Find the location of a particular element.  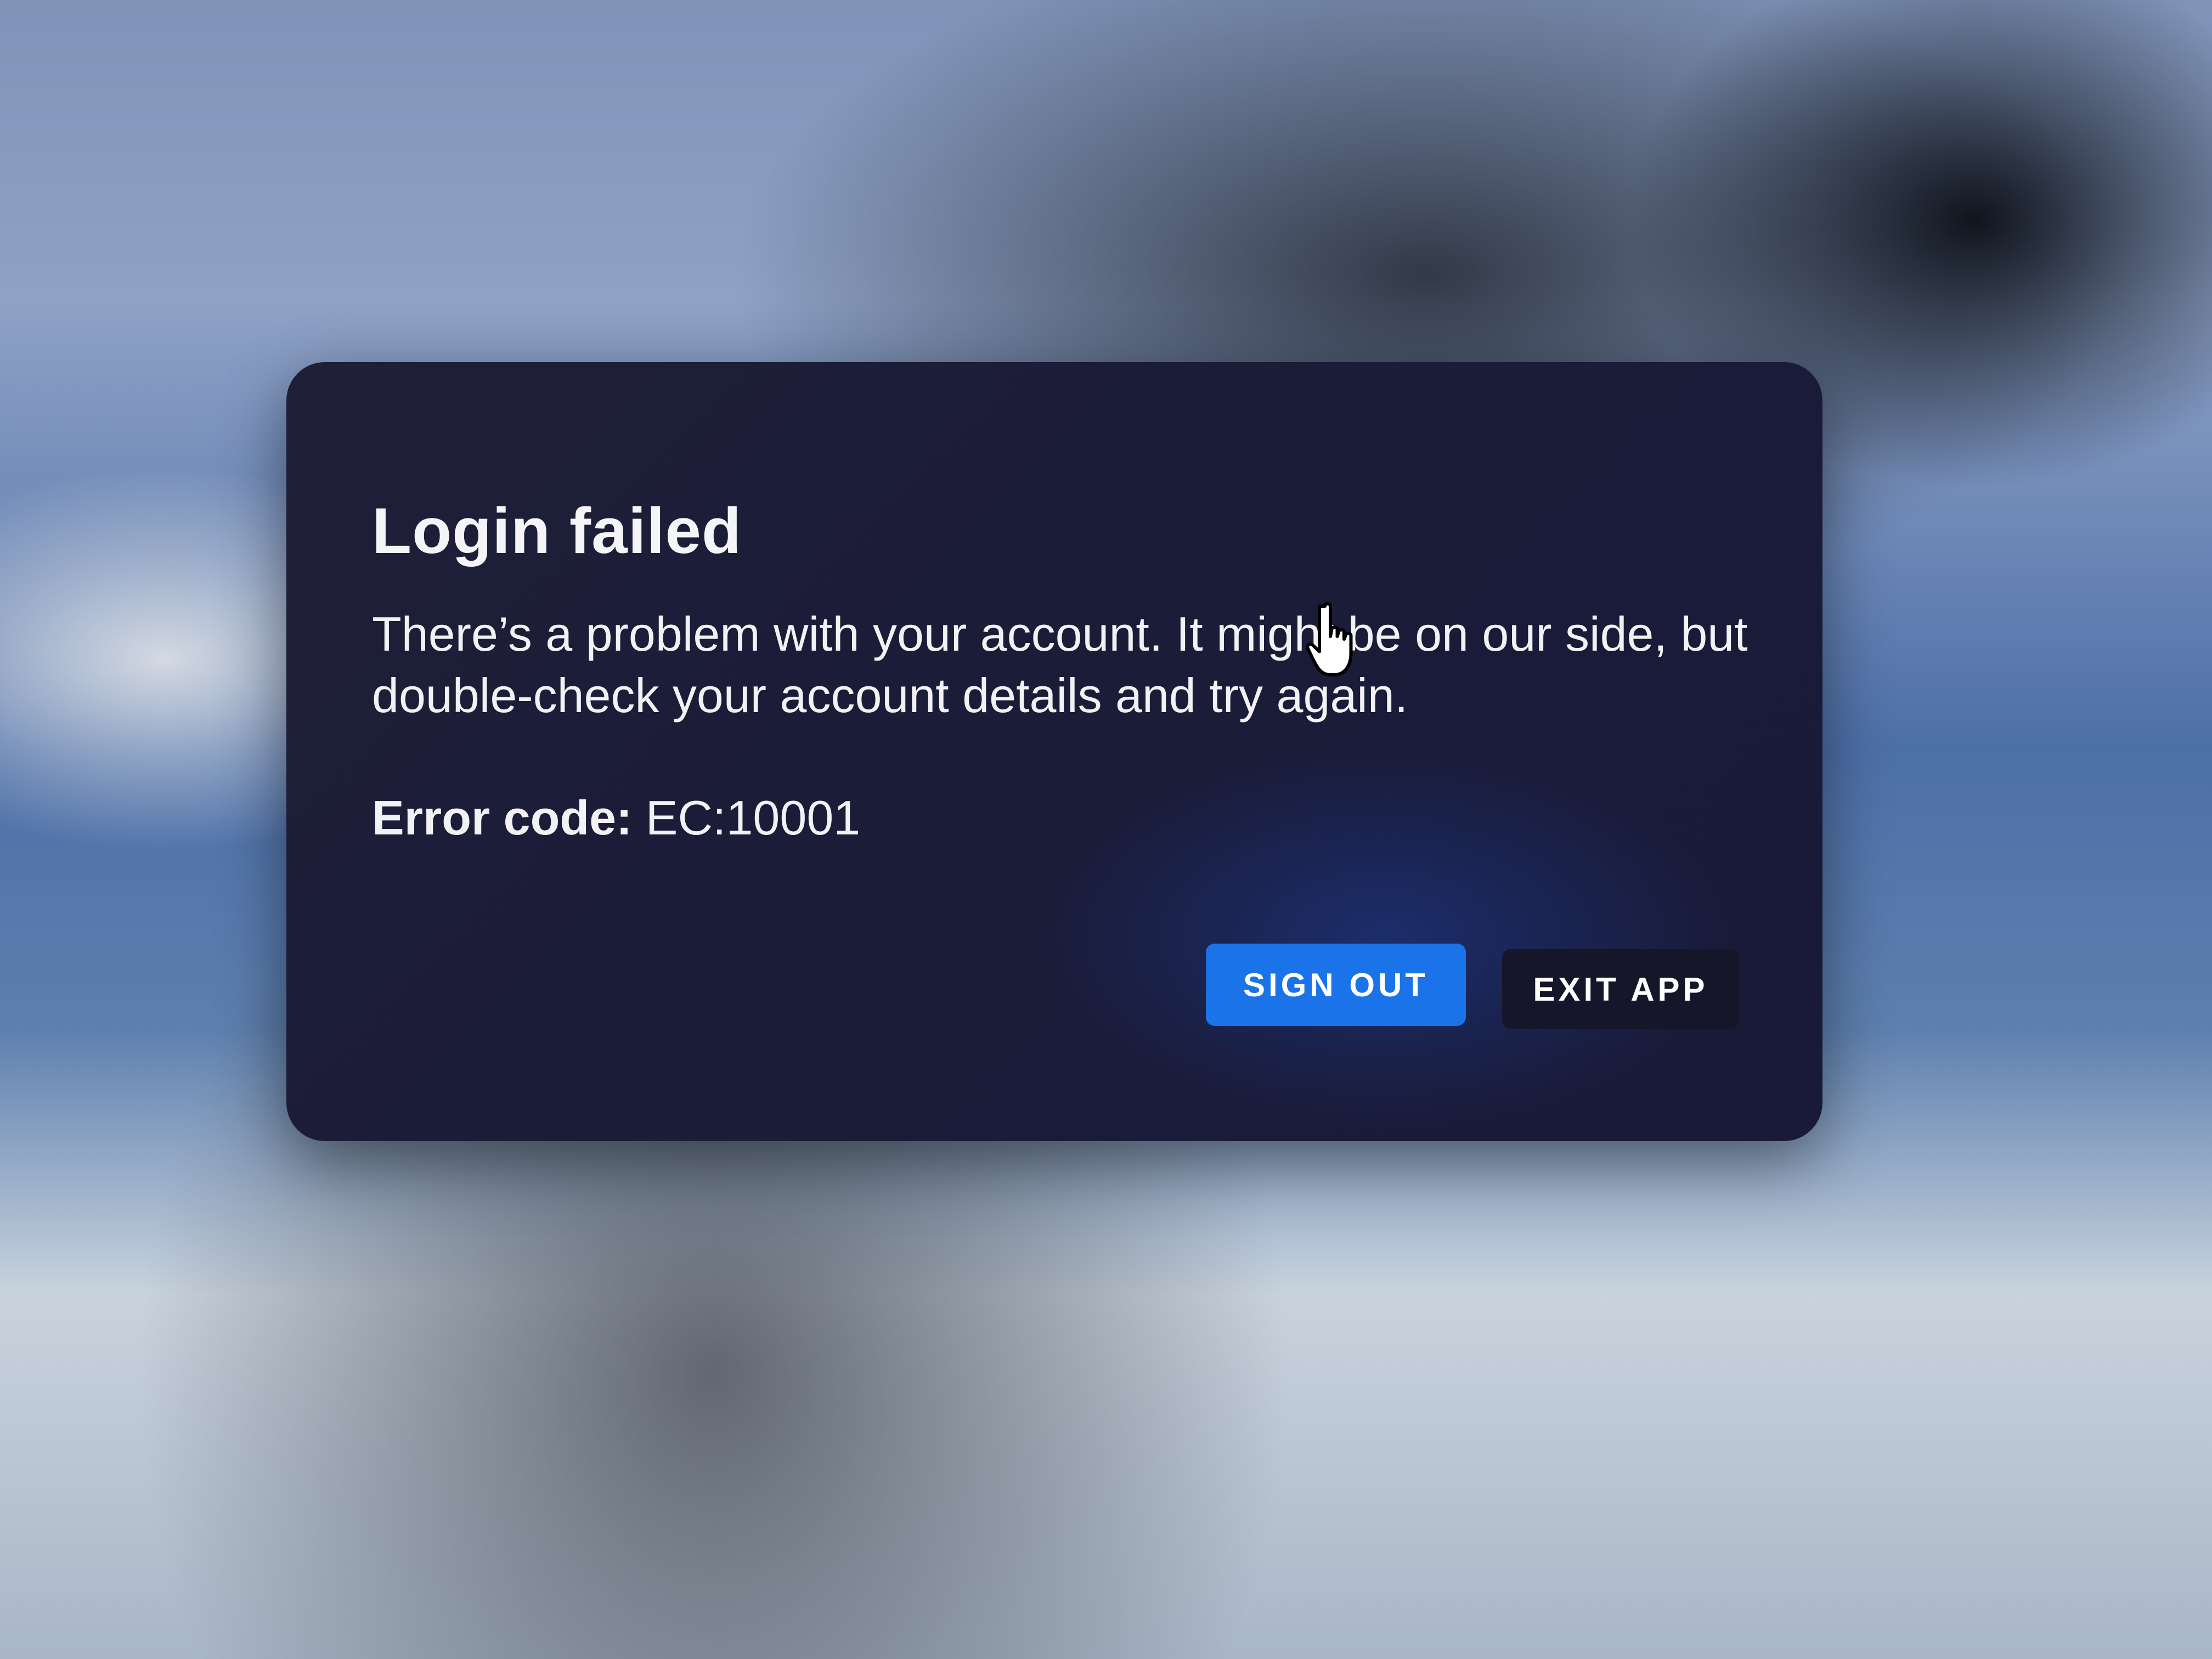

exit-app-button: EXIT APP is located at coordinates (1620, 989).